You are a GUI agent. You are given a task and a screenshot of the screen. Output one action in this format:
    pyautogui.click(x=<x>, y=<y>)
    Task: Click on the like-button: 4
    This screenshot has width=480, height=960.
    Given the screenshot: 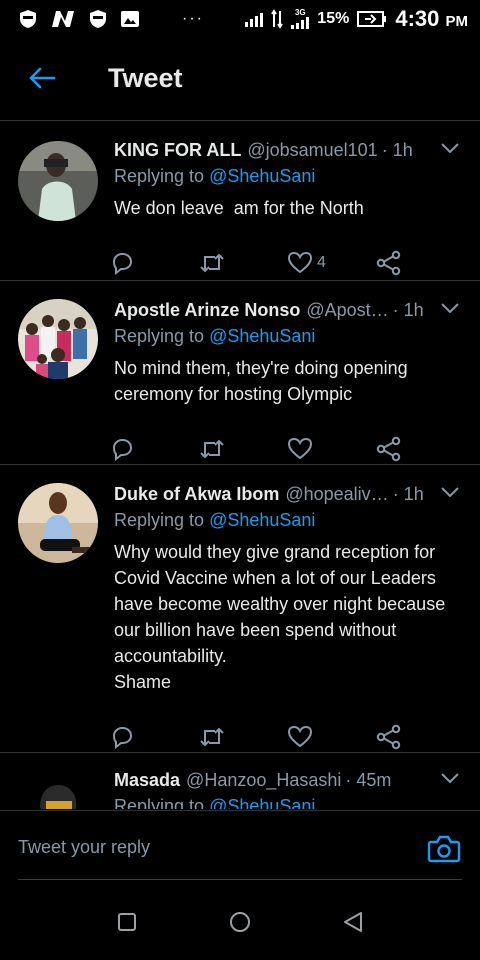 What is the action you would take?
    pyautogui.click(x=331, y=263)
    